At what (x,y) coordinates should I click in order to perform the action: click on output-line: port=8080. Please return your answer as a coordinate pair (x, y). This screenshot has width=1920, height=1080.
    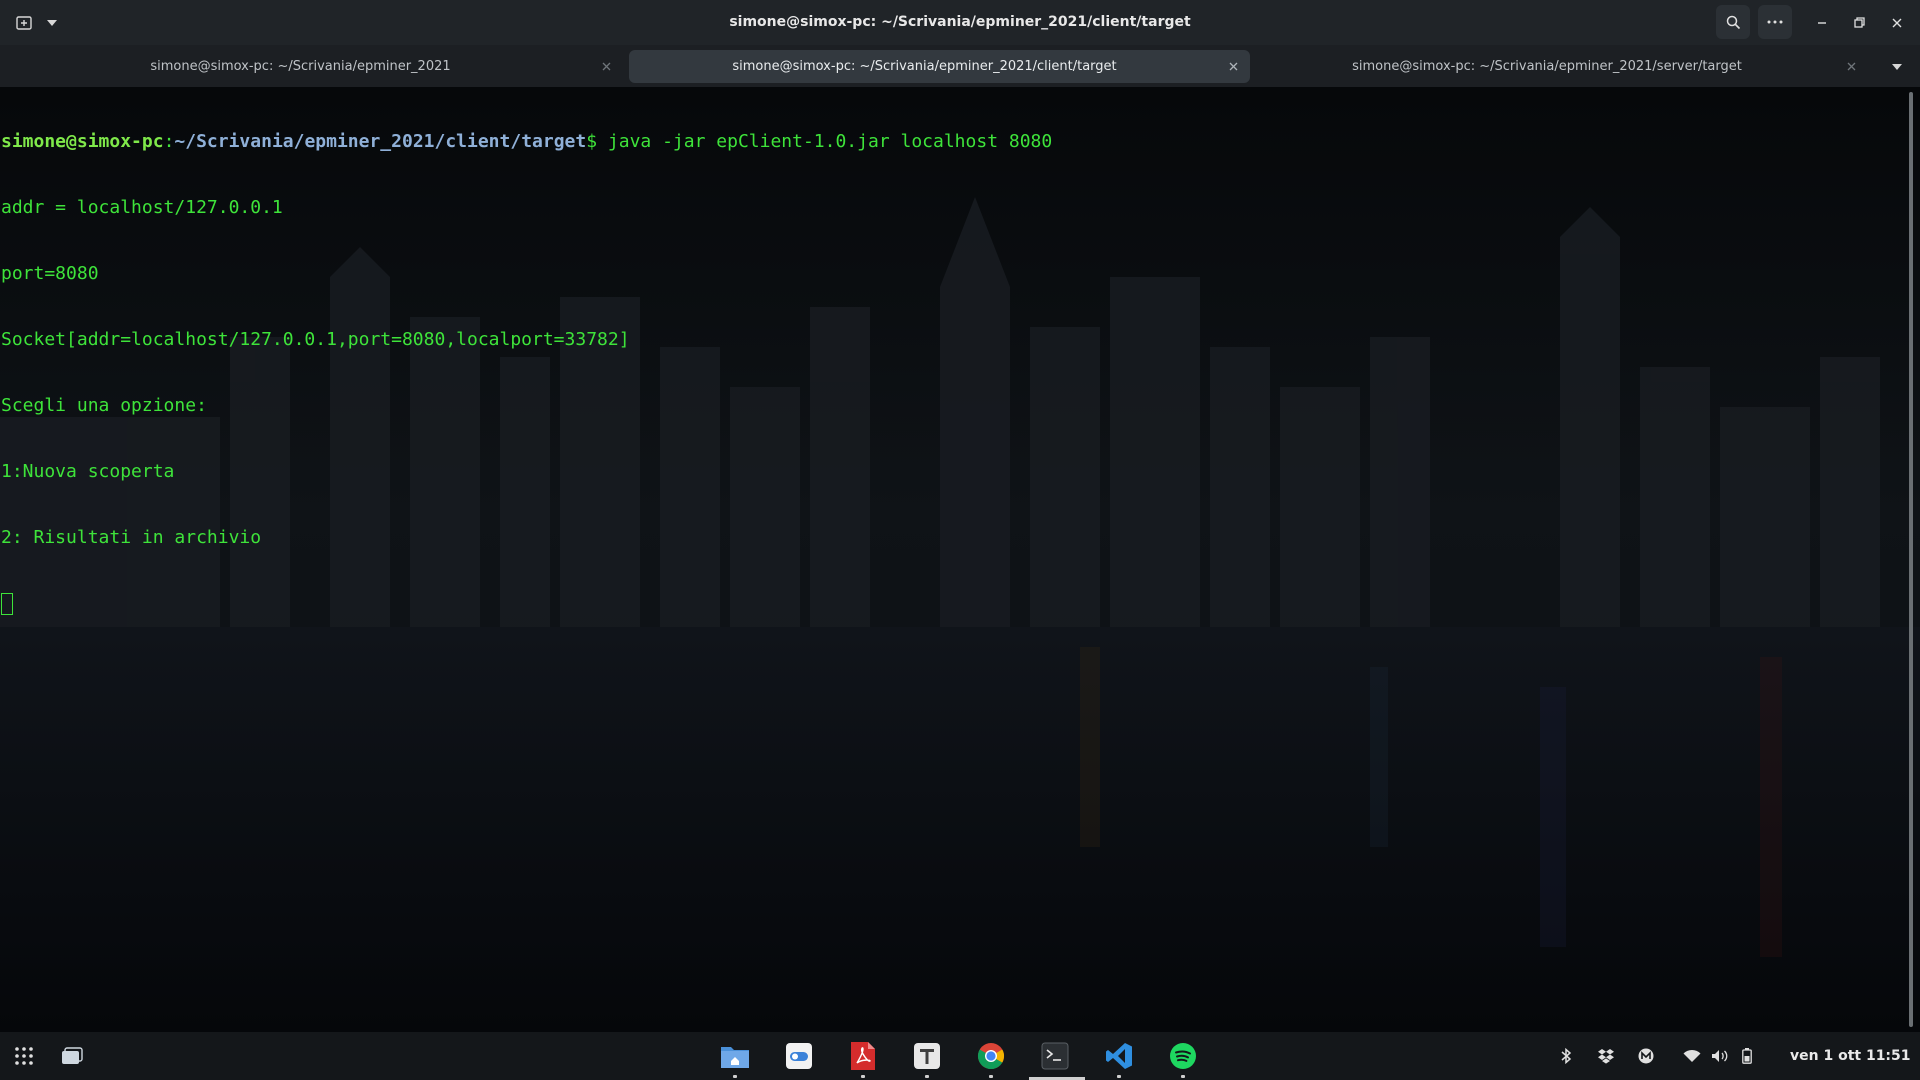
    Looking at the image, I should click on (50, 273).